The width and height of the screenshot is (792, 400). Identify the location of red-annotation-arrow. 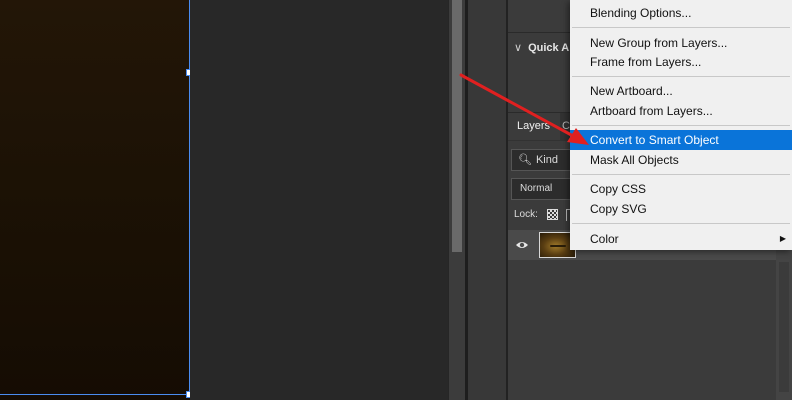
(524, 109).